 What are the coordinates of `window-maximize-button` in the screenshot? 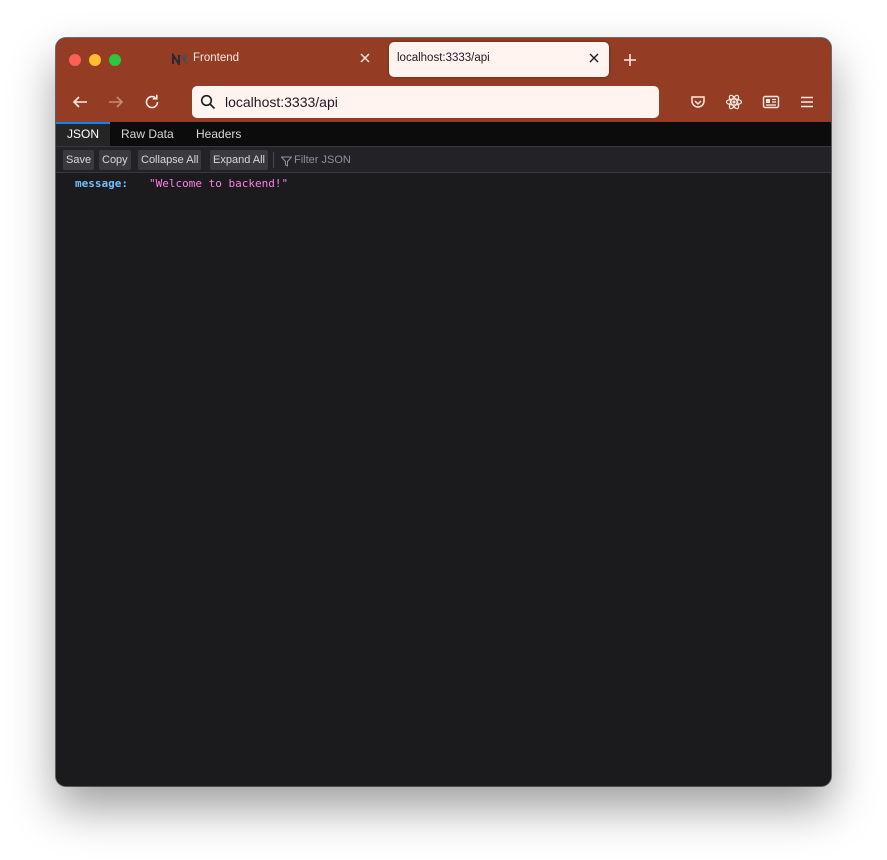 It's located at (115, 60).